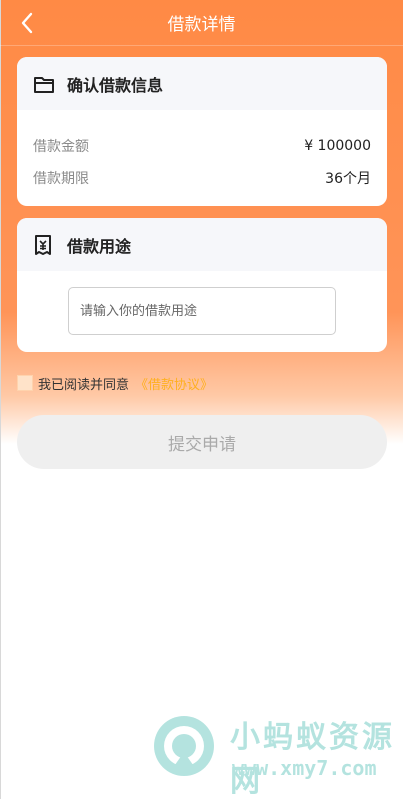 The width and height of the screenshot is (403, 799). What do you see at coordinates (115, 85) in the screenshot?
I see `confirm-card-title: 确认借款信息` at bounding box center [115, 85].